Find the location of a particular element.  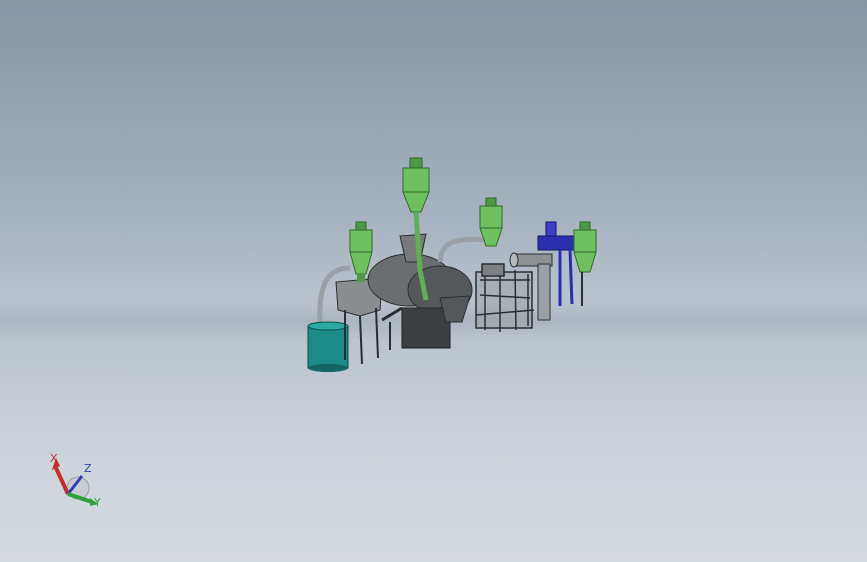

reference-triad: X Z Y is located at coordinates (75, 480).